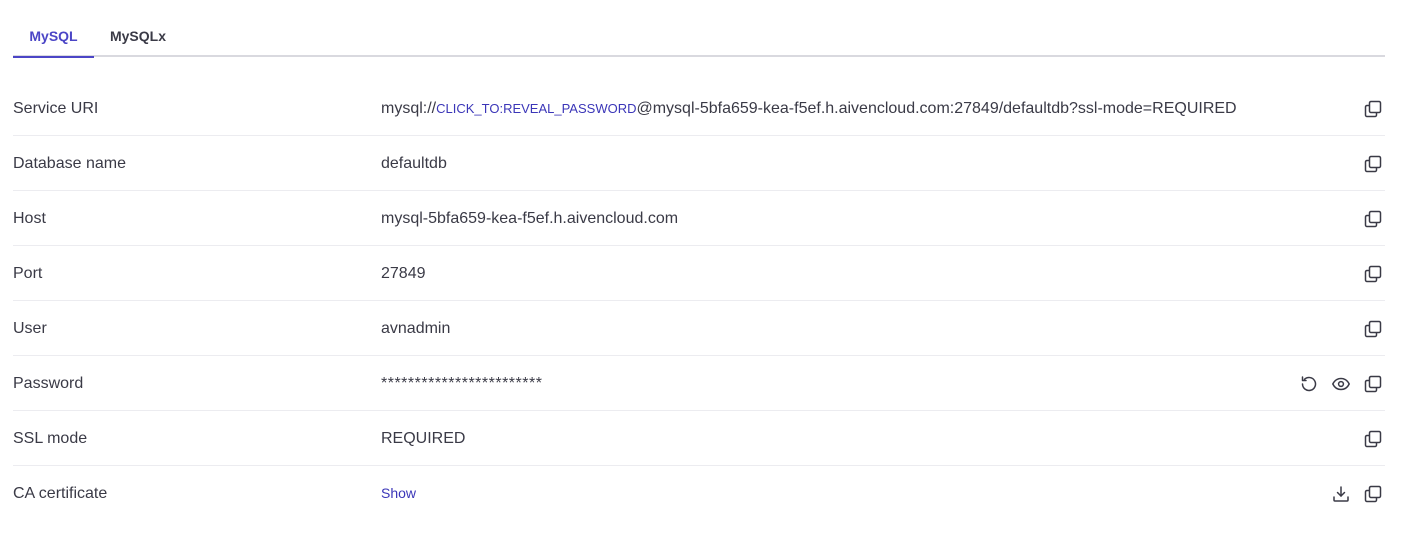 Image resolution: width=1403 pixels, height=560 pixels. What do you see at coordinates (416, 328) in the screenshot?
I see `user-value: avnadmin` at bounding box center [416, 328].